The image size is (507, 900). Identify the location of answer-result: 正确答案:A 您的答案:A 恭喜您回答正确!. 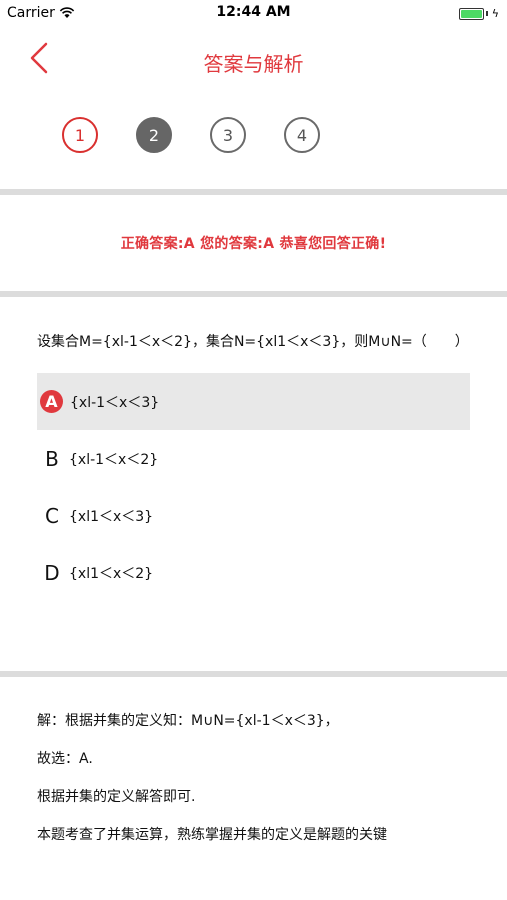
(253, 244).